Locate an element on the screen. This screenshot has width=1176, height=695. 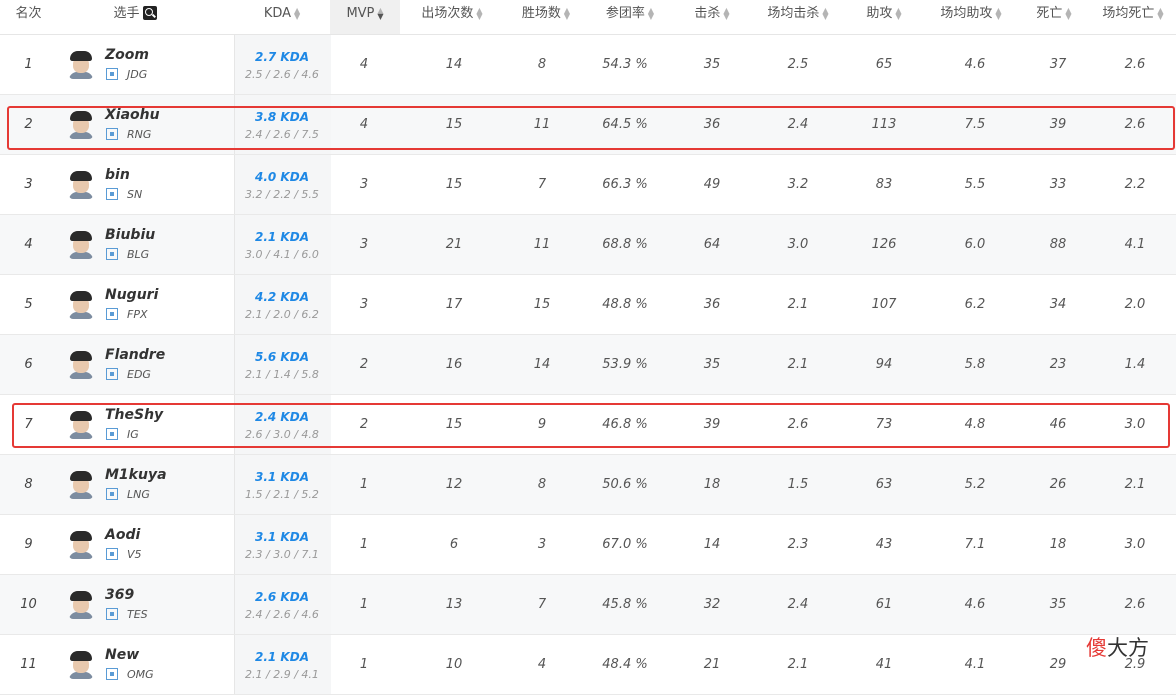
header-avg-deaths: 场均死亡 ▲ ▼ is located at coordinates (1133, 17).